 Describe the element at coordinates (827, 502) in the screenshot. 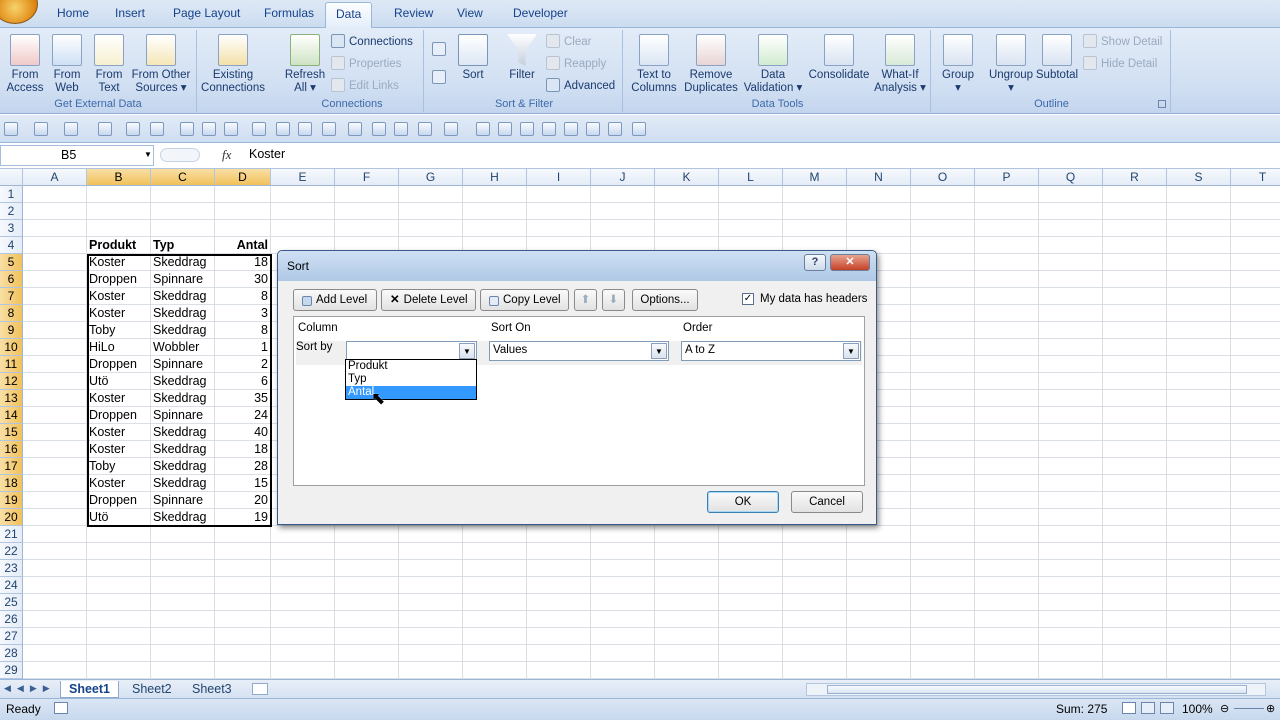

I see `cancel-button: Cancel` at that location.